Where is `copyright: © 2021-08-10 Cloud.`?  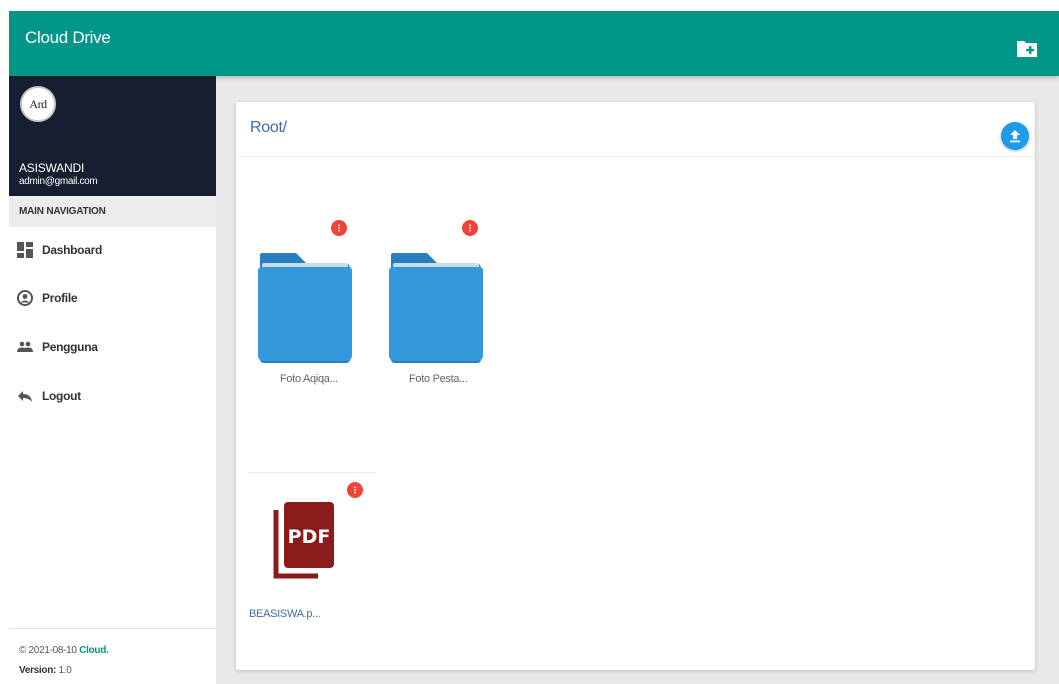 copyright: © 2021-08-10 Cloud. is located at coordinates (64, 650).